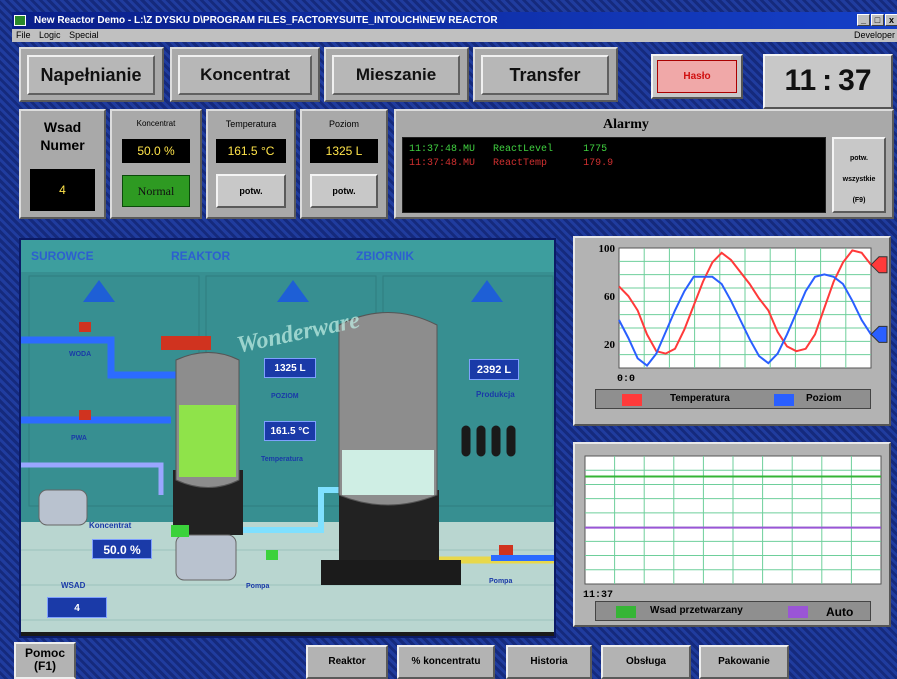 The image size is (897, 679). I want to click on batch-display: 4, so click(77, 607).